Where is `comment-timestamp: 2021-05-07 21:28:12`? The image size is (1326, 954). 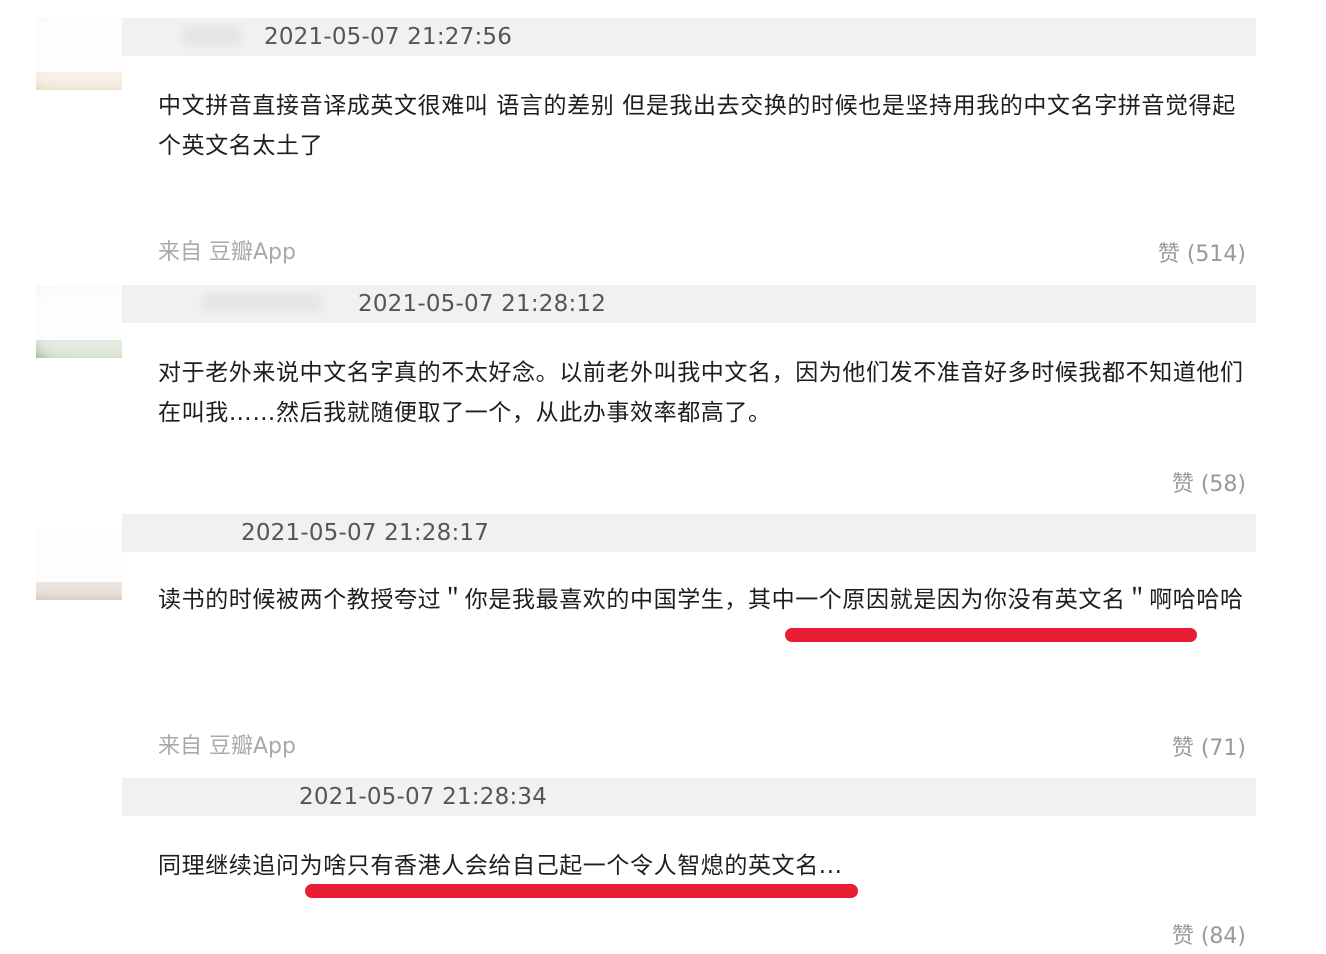
comment-timestamp: 2021-05-07 21:28:12 is located at coordinates (482, 304).